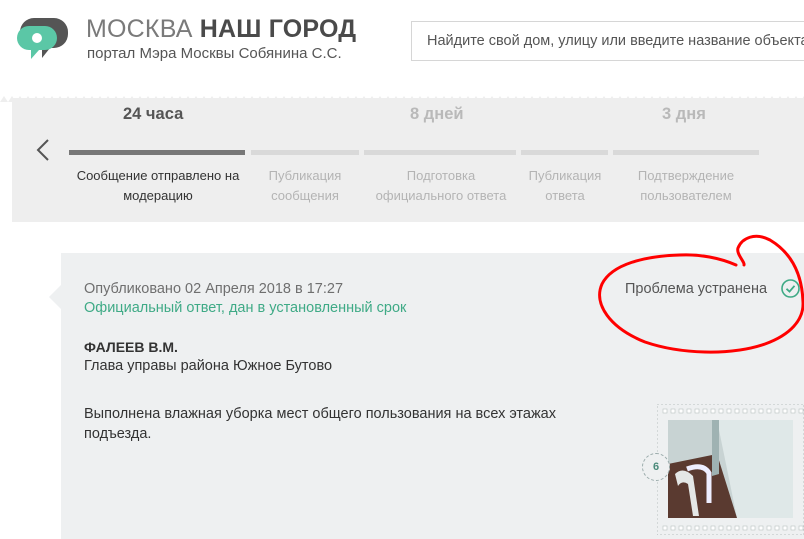 This screenshot has height=539, width=804. I want to click on progress-bar-confirmation, so click(686, 152).